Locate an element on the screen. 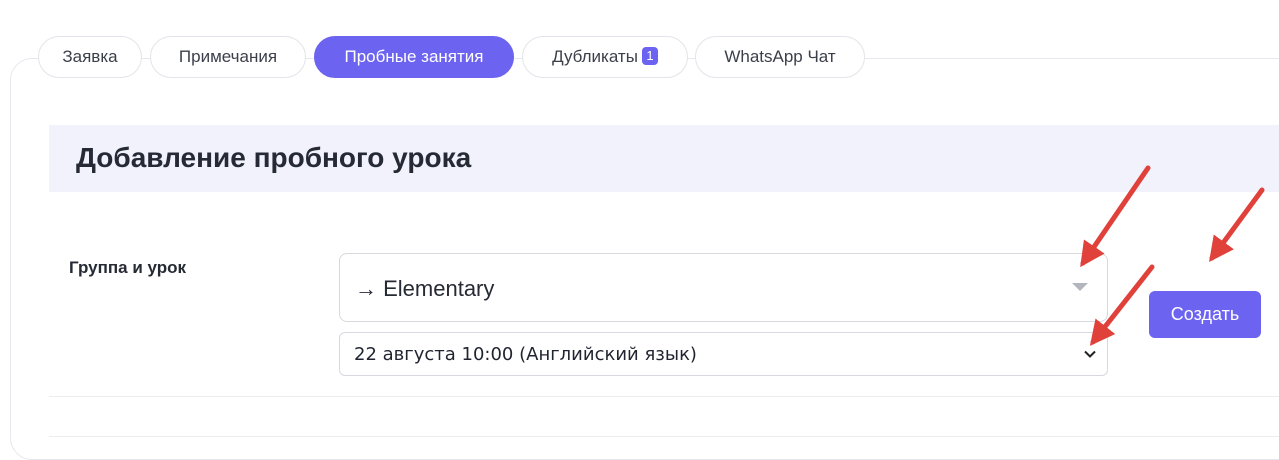  tab-label: Заявка is located at coordinates (90, 56).